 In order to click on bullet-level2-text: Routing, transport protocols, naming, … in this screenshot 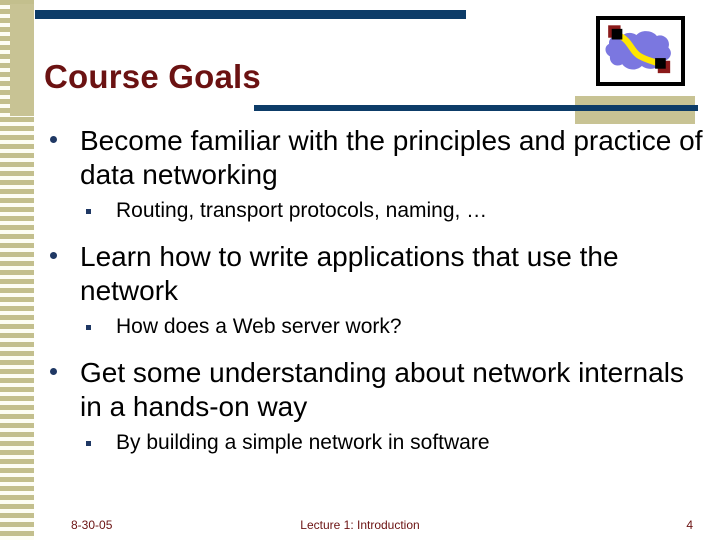, I will do `click(302, 210)`.